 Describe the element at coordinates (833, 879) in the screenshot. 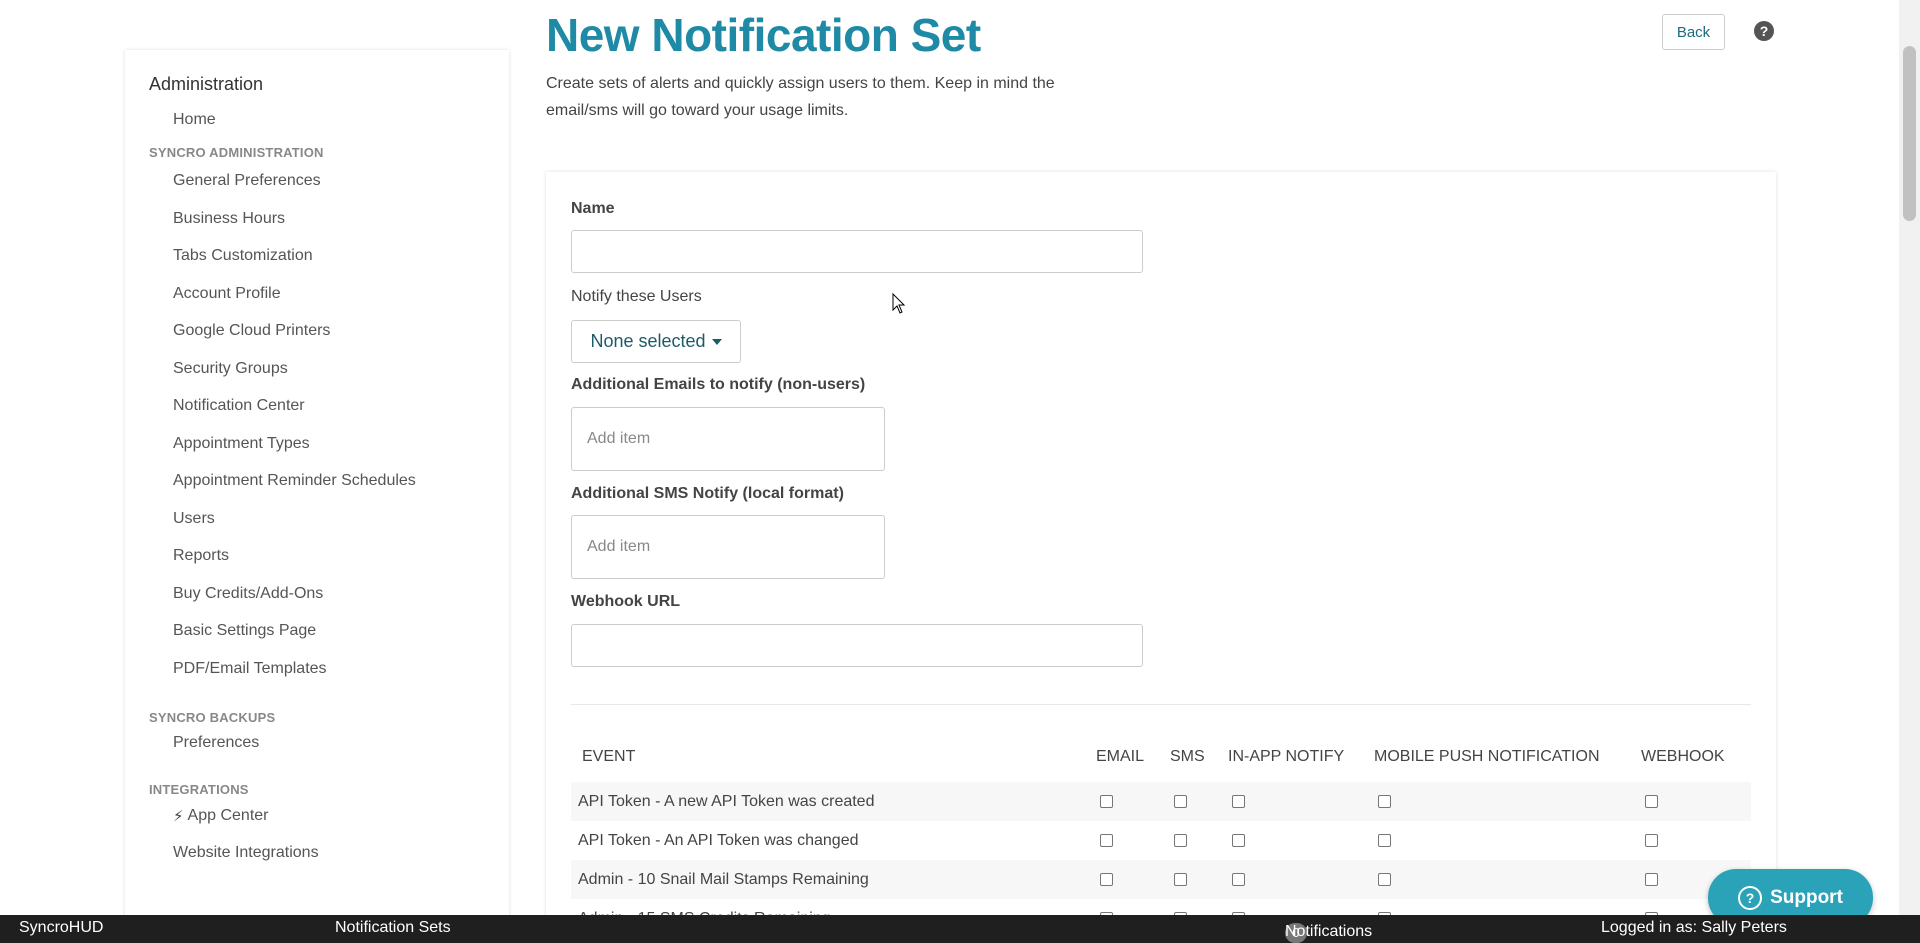

I see `event-name: Admin - 10 Snail Mail Stamps Remaining` at that location.